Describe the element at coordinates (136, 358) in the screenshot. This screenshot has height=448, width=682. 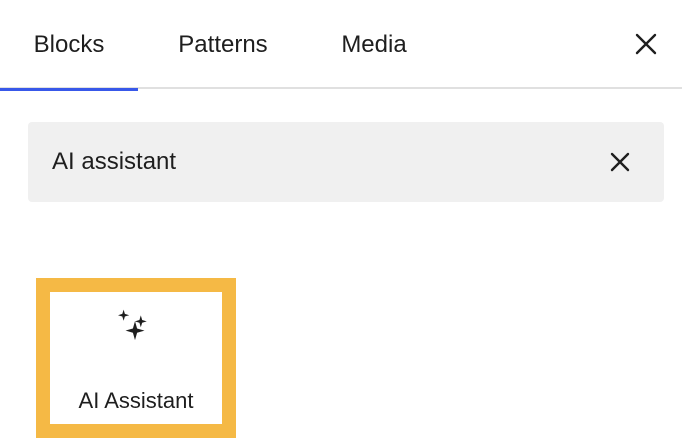
I see `block-item-ai-assistant: AI Assistant` at that location.